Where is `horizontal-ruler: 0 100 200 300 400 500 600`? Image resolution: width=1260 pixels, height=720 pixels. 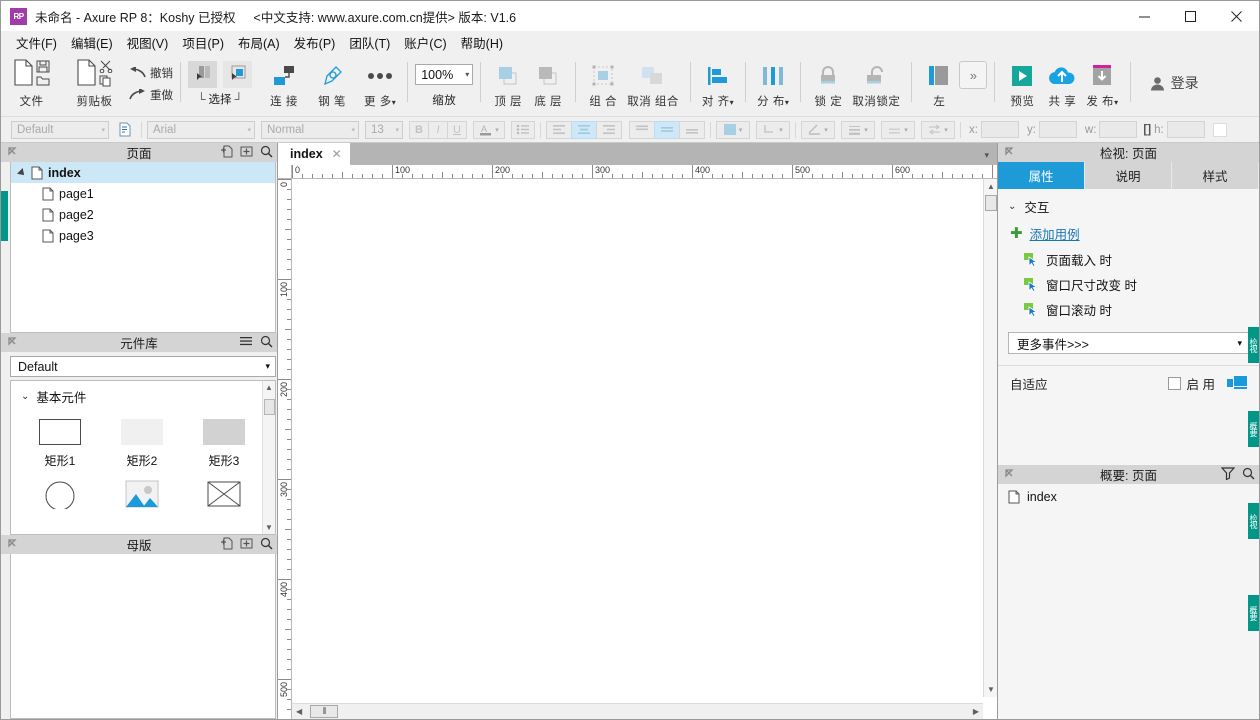
horizontal-ruler: 0 100 200 300 400 500 600 is located at coordinates (644, 172).